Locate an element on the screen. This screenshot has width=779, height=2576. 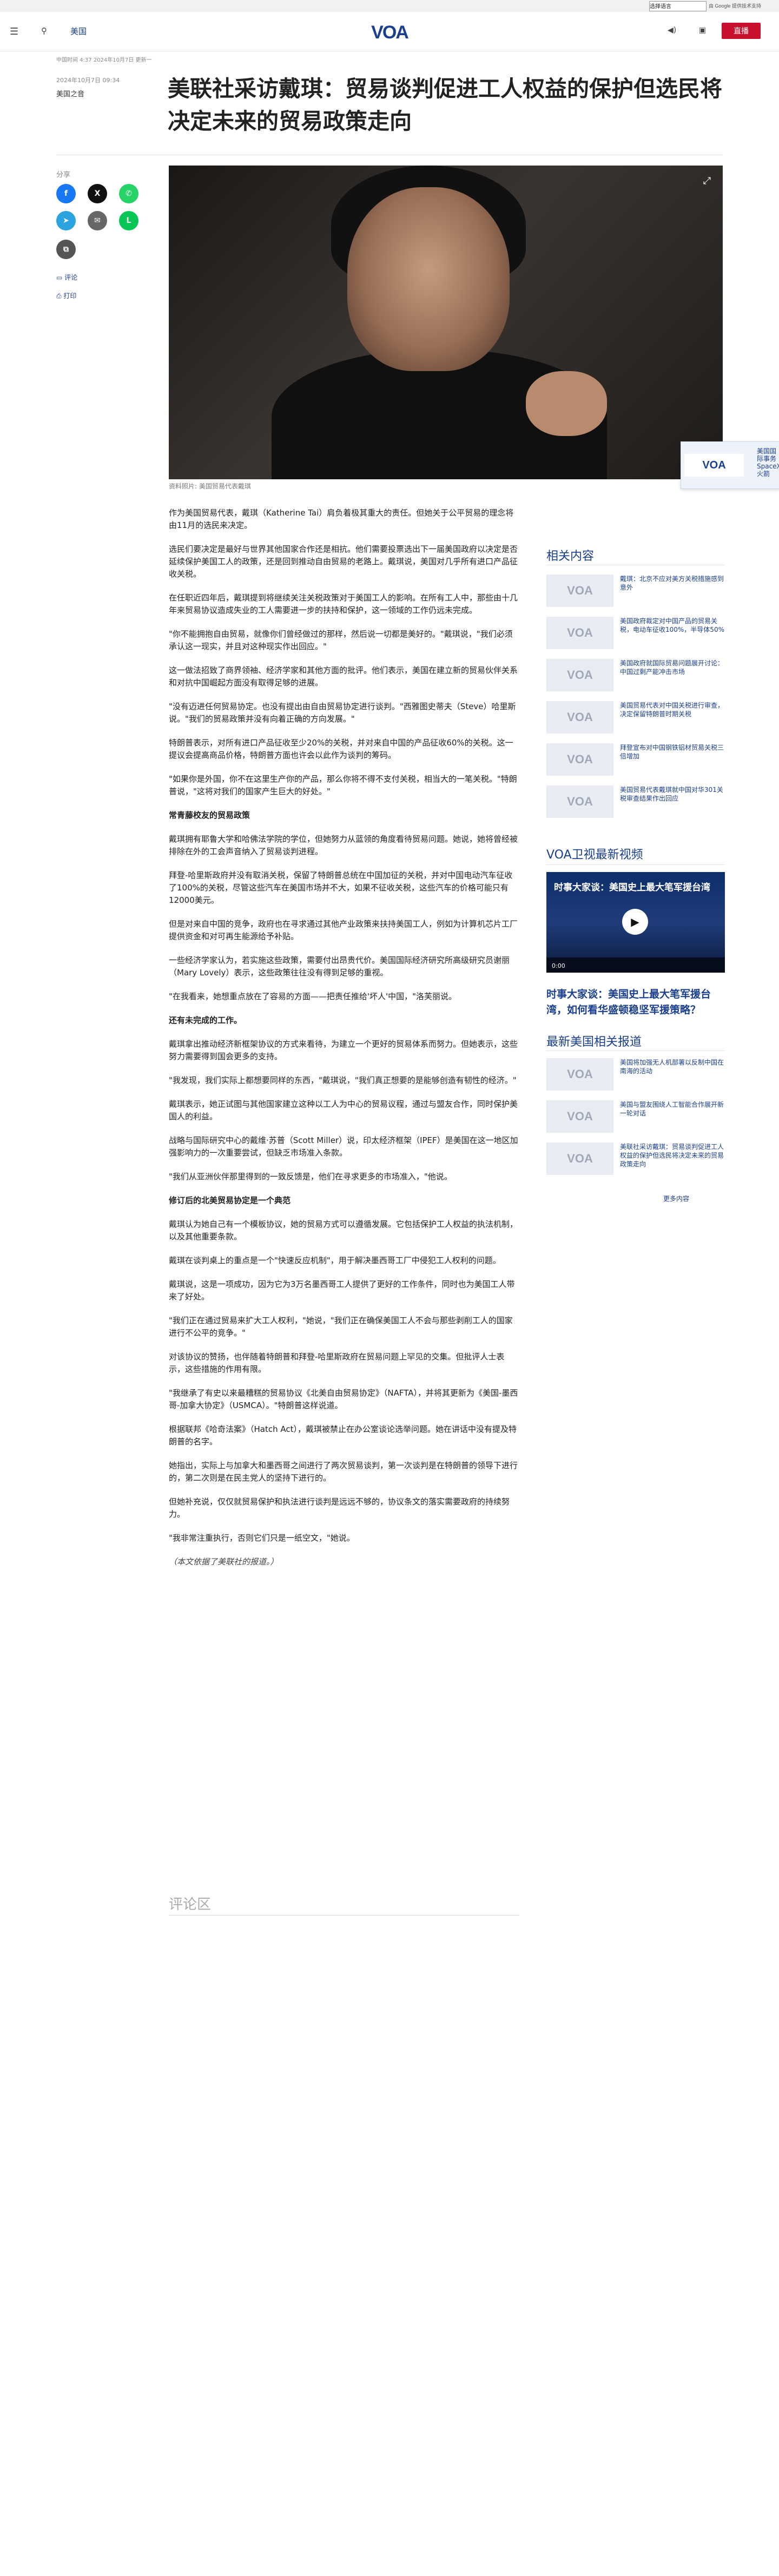
related-item: VOA 美国贸易代表戴琪就中国对华301关税审查结果作出回应 is located at coordinates (635, 801).